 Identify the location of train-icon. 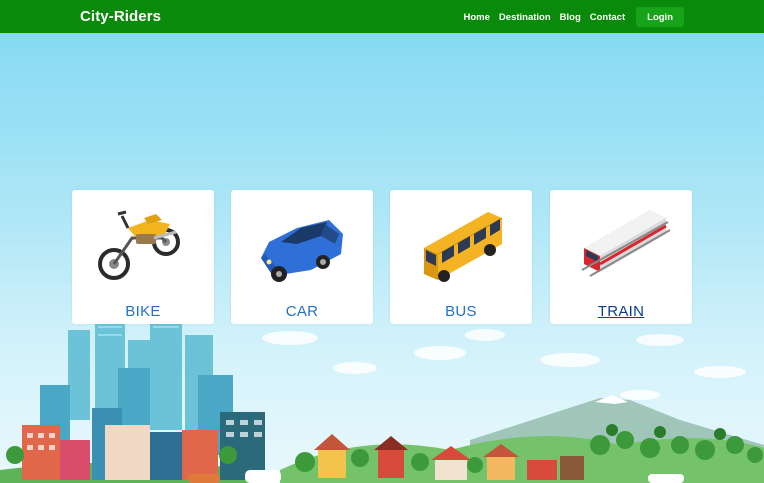
(626, 243).